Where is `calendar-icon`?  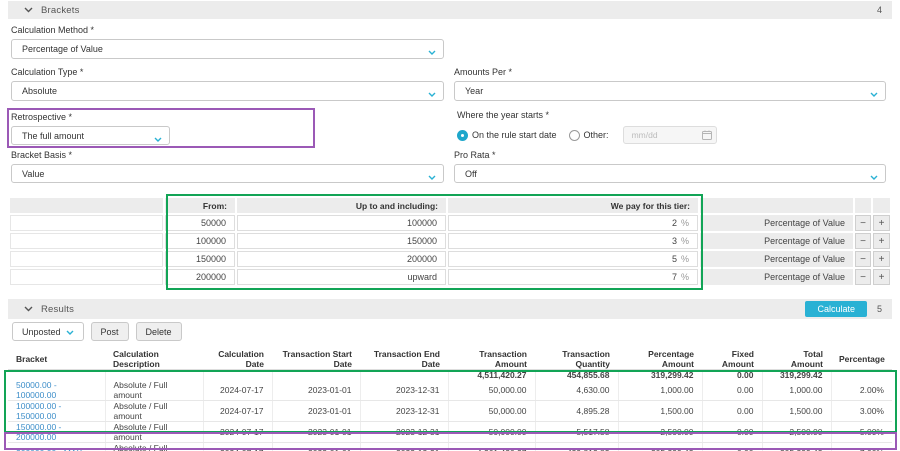
calendar-icon is located at coordinates (706, 136).